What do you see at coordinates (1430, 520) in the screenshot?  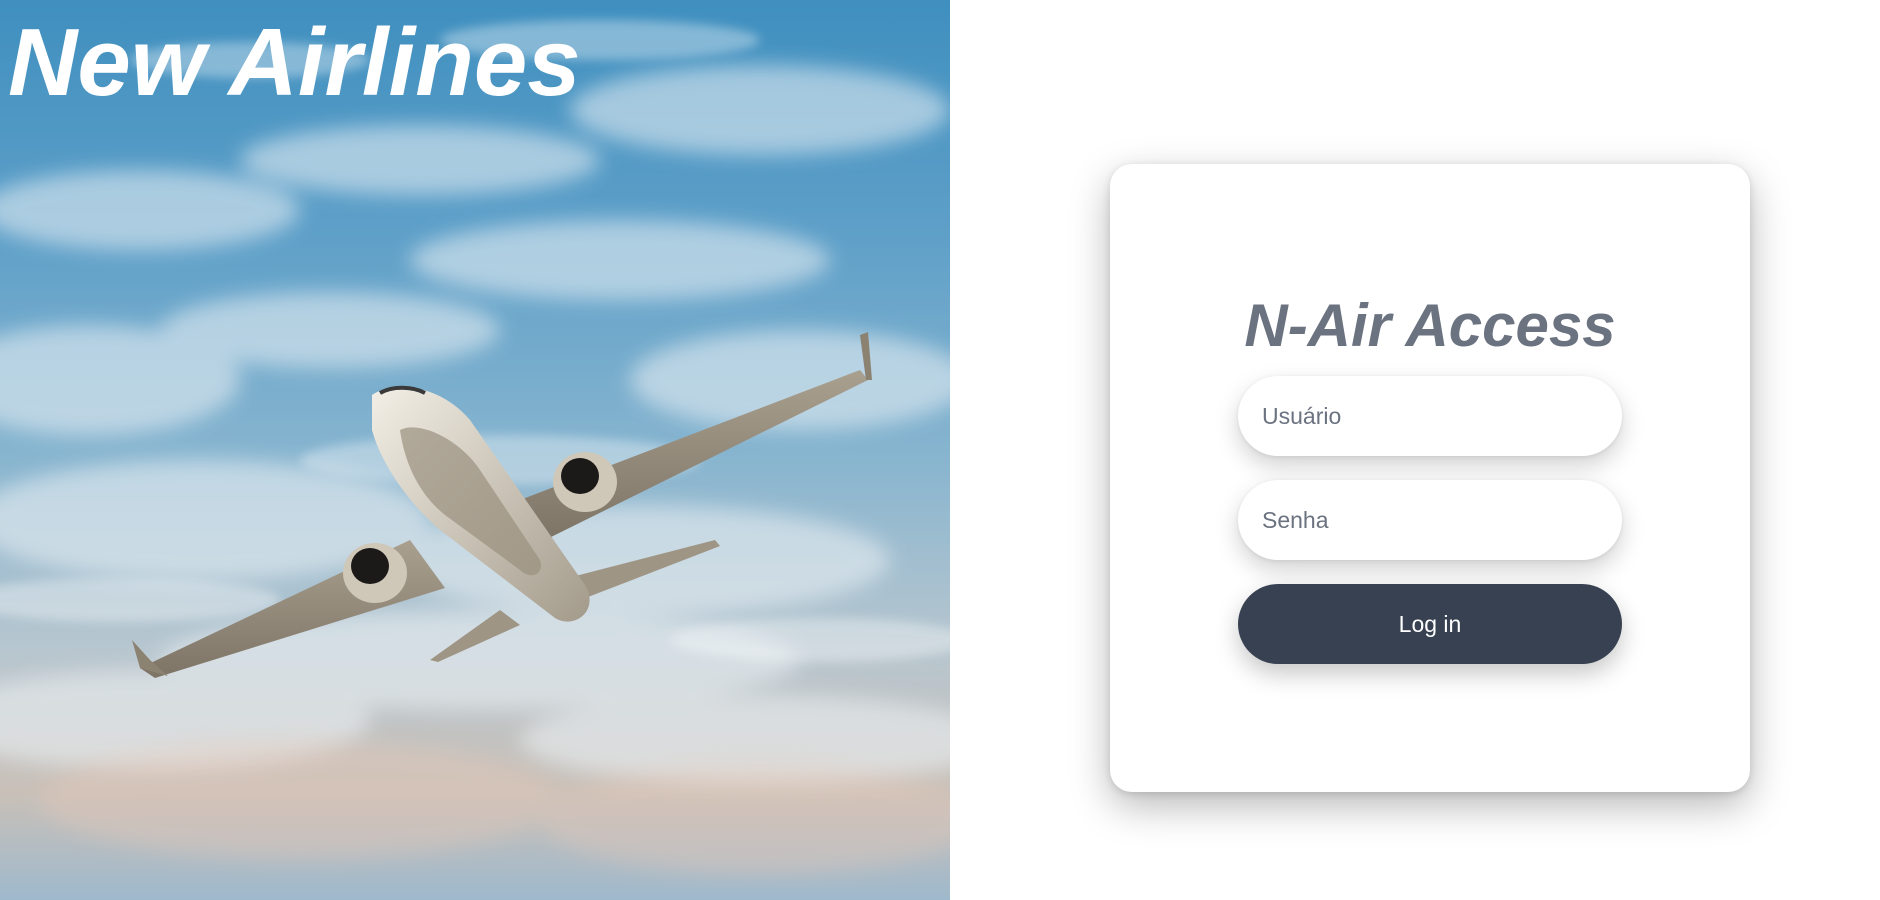 I see `password-input` at bounding box center [1430, 520].